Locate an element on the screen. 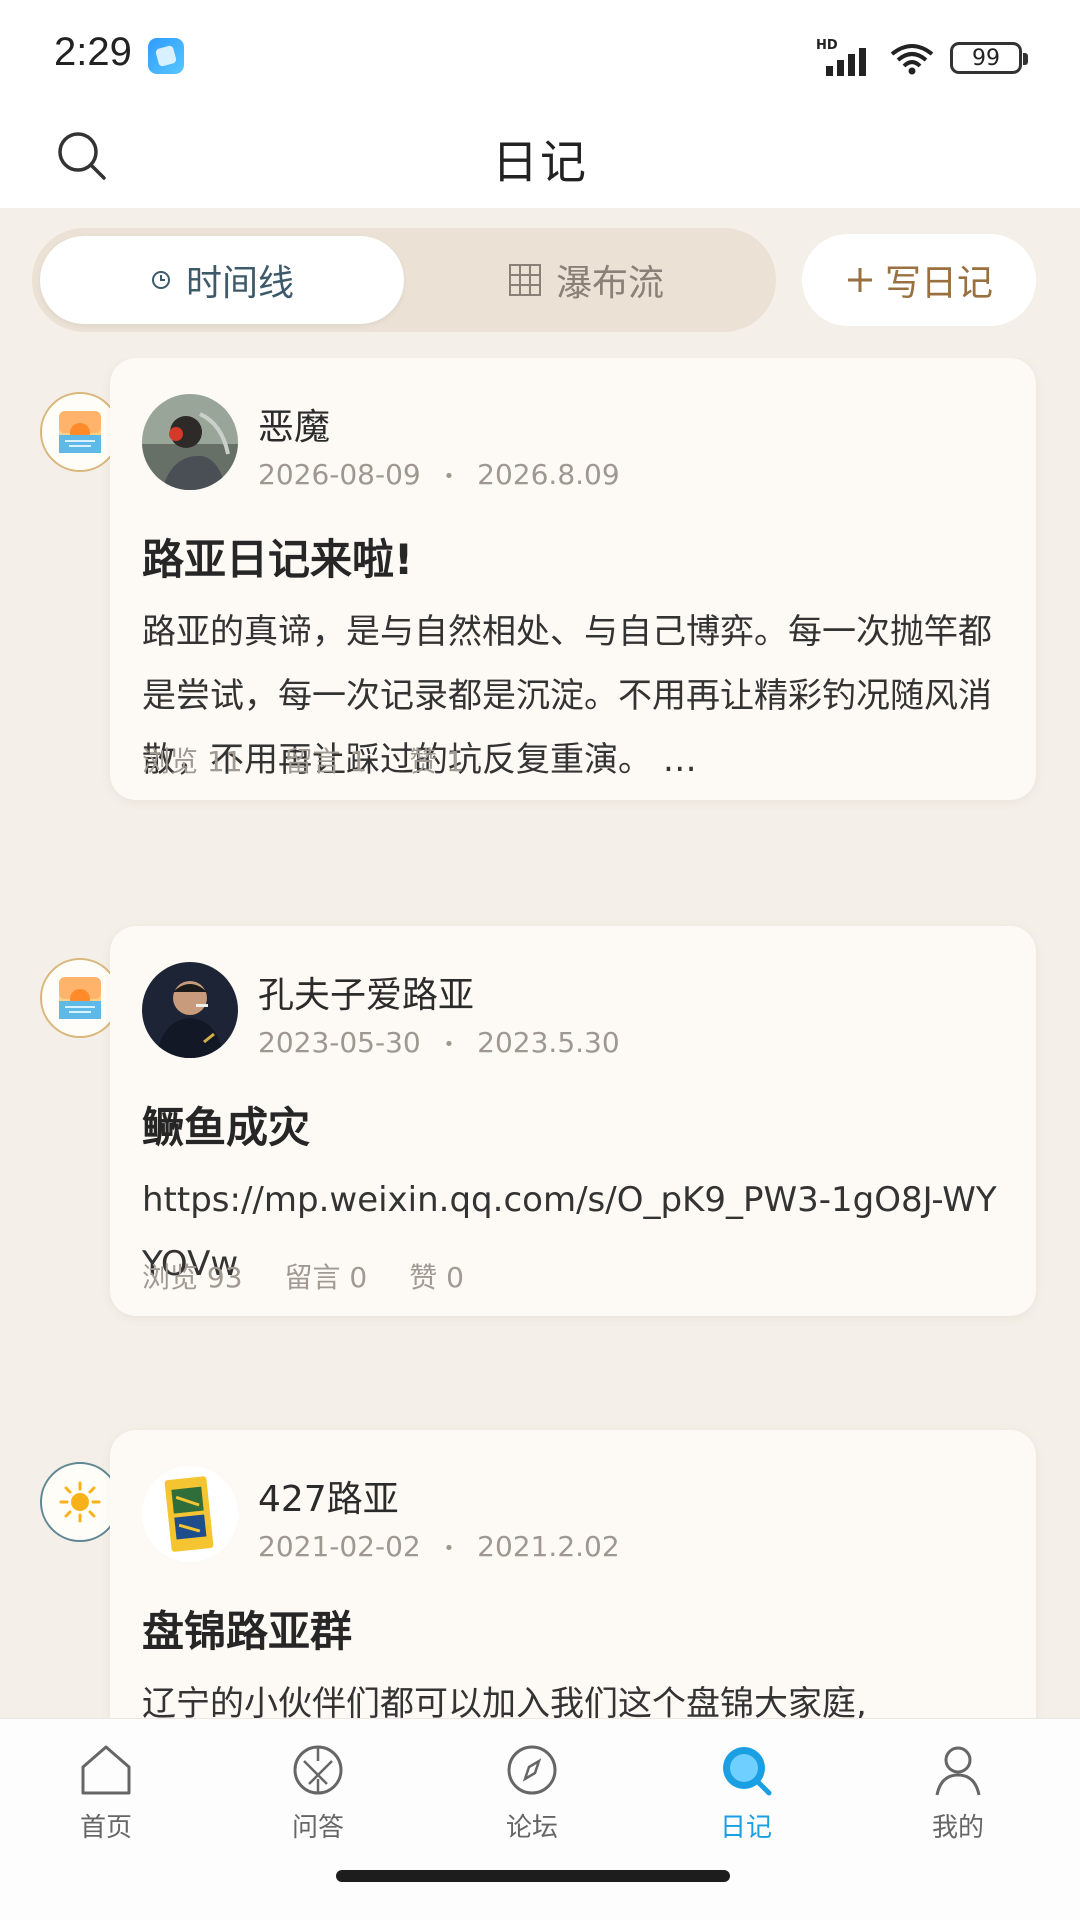  nav-qa: 问答 is located at coordinates (318, 1792).